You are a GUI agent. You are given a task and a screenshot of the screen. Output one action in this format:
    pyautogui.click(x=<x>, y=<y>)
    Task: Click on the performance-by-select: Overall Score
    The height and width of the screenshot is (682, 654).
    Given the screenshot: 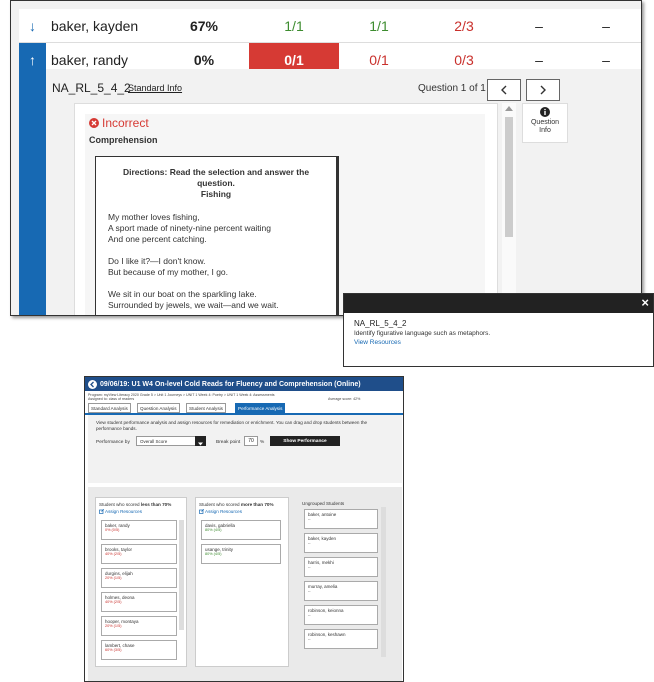 What is the action you would take?
    pyautogui.click(x=171, y=441)
    